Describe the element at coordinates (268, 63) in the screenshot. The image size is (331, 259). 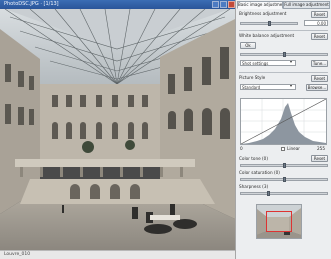
I see `shot-settings-select: Shot settings` at that location.